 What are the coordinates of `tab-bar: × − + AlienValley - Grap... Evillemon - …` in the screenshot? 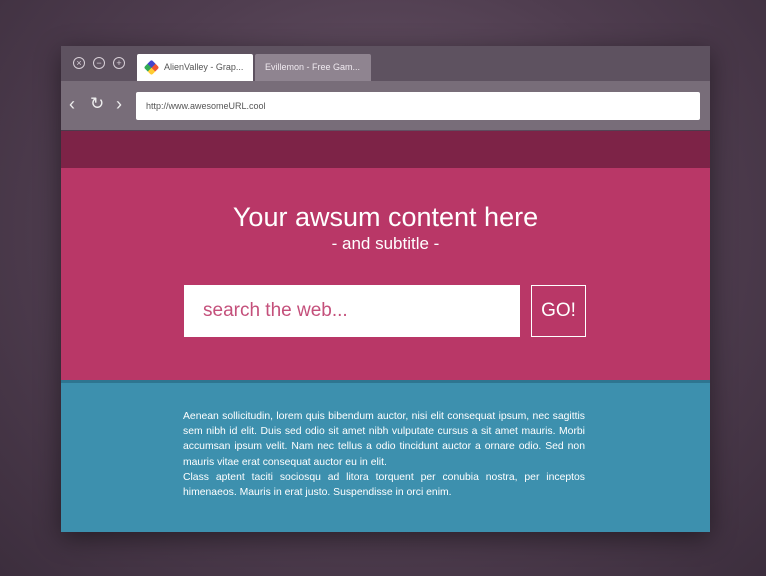 It's located at (385, 63).